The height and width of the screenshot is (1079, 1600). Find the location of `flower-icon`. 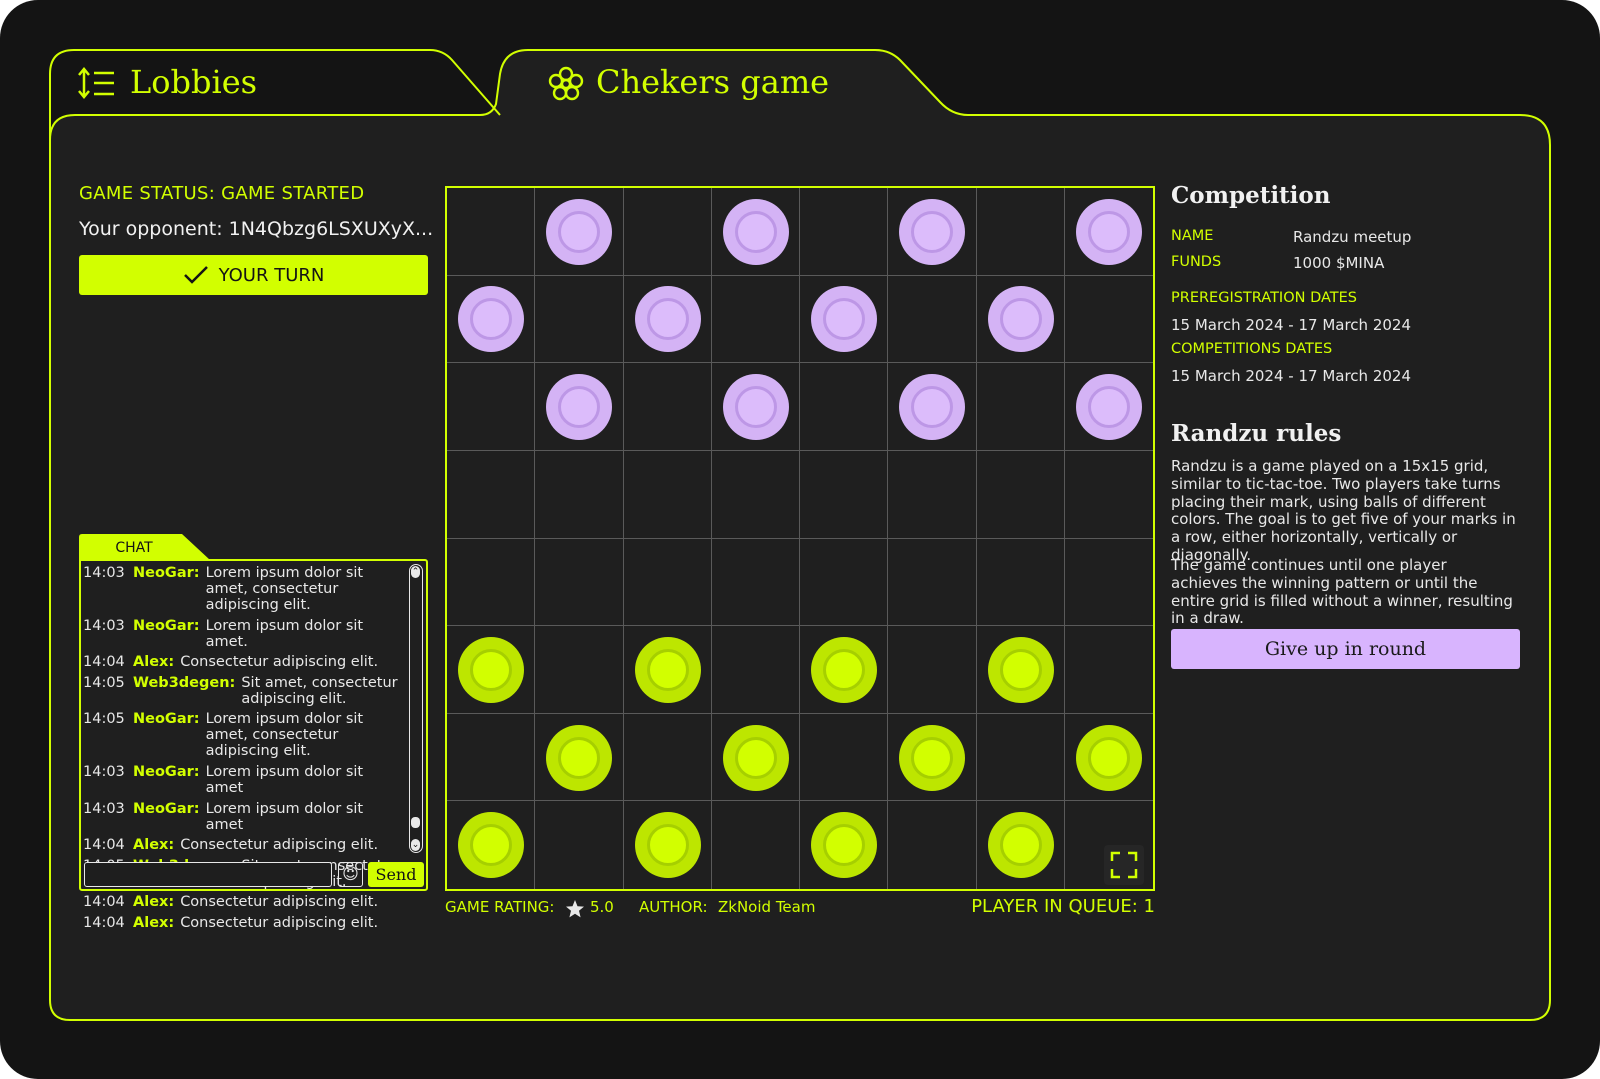

flower-icon is located at coordinates (566, 83).